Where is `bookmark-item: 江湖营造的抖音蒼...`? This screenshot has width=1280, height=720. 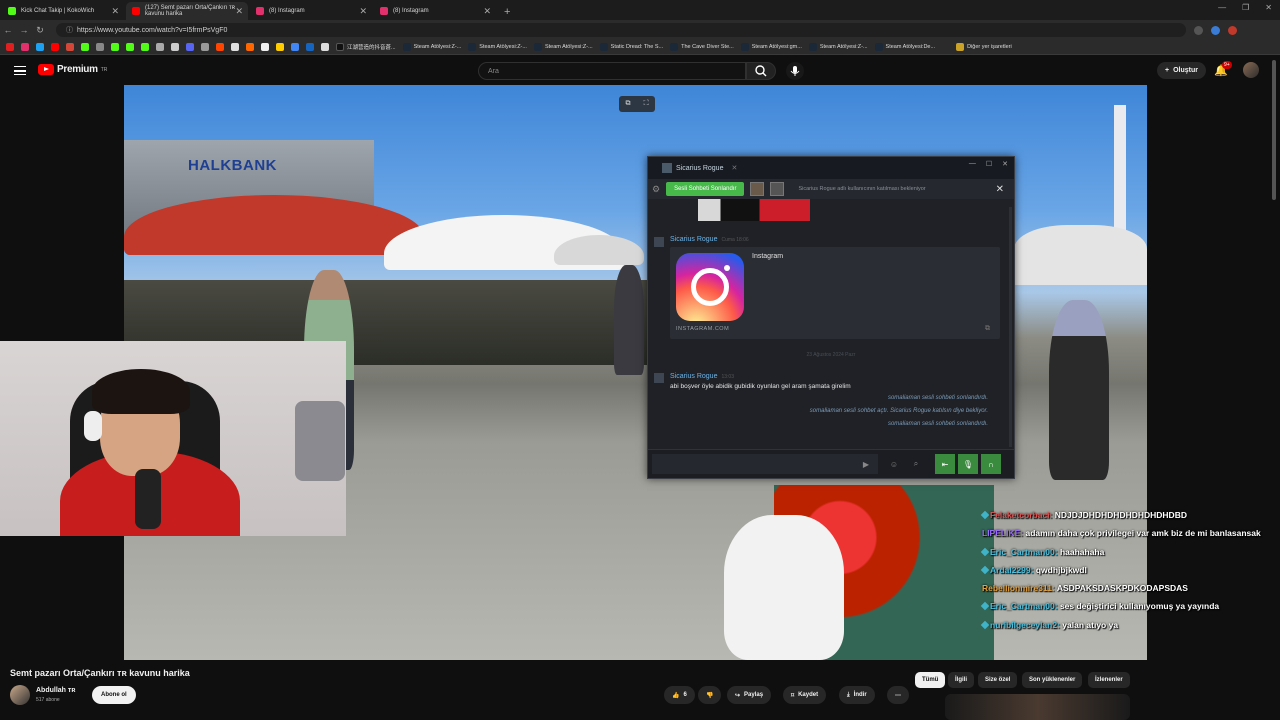 bookmark-item: 江湖营造的抖音蒼... is located at coordinates (366, 47).